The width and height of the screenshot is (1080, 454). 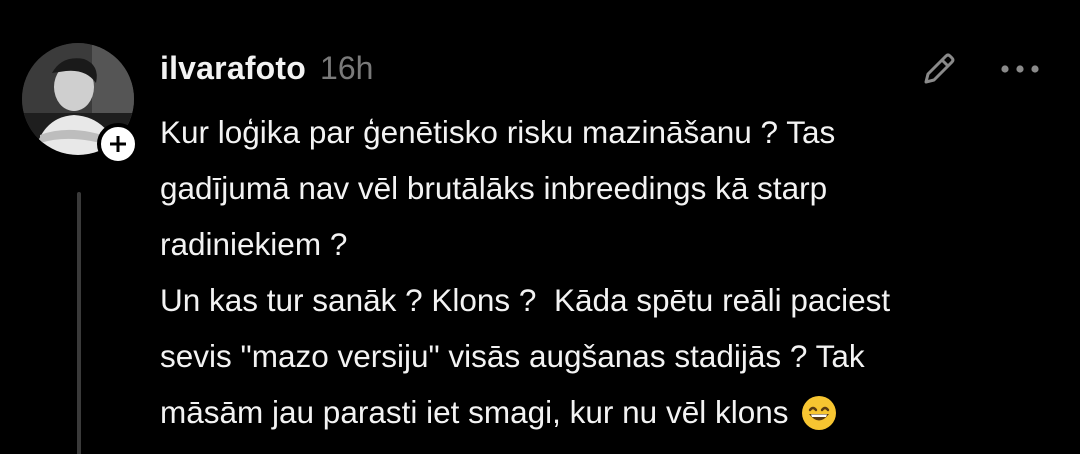 I want to click on grinning-emoji-icon, so click(x=819, y=420).